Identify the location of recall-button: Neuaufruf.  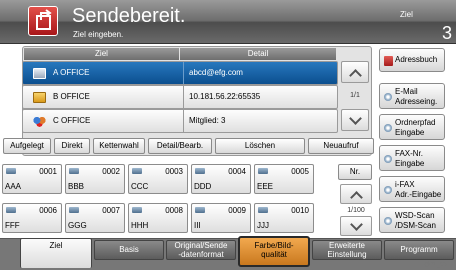
(341, 146).